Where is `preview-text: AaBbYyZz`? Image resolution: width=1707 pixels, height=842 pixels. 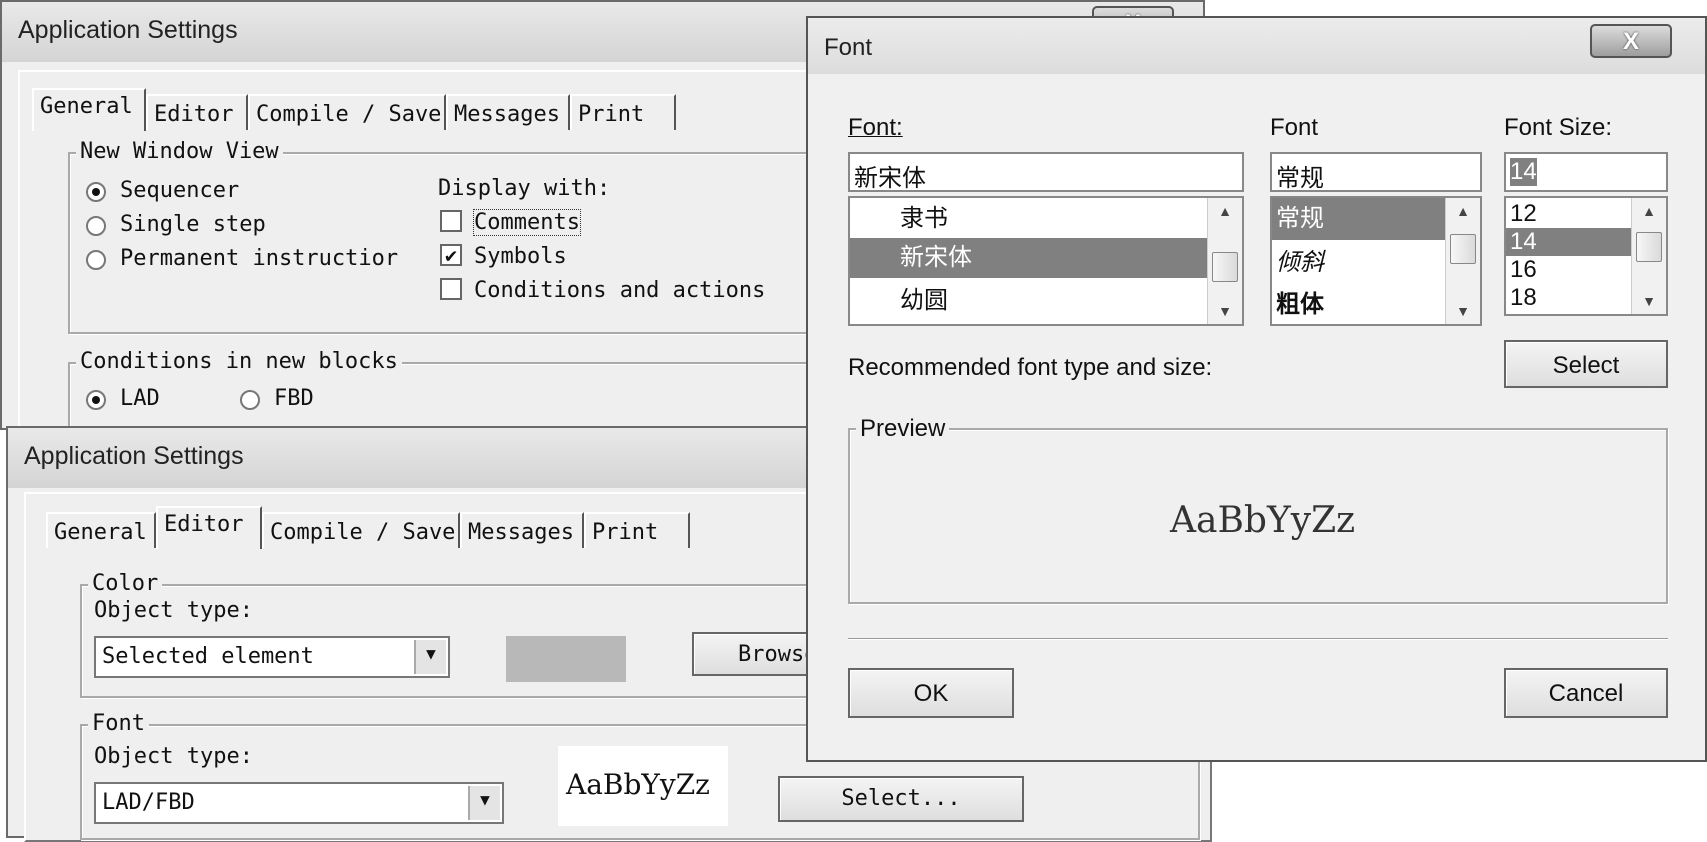 preview-text: AaBbYyZz is located at coordinates (1263, 520).